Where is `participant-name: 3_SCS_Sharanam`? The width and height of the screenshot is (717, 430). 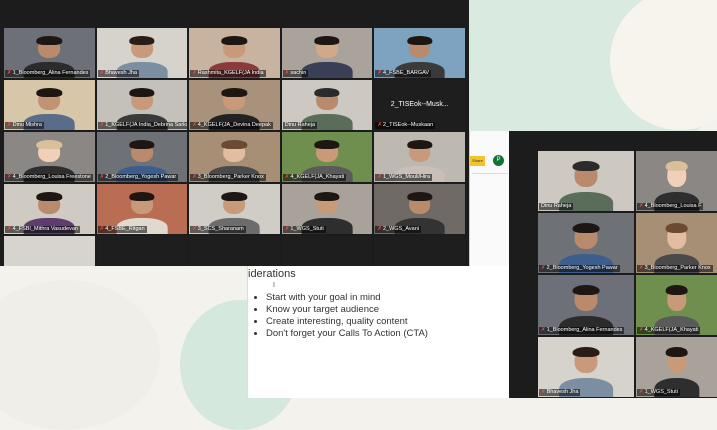 participant-name: 3_SCS_Sharanam is located at coordinates (220, 229).